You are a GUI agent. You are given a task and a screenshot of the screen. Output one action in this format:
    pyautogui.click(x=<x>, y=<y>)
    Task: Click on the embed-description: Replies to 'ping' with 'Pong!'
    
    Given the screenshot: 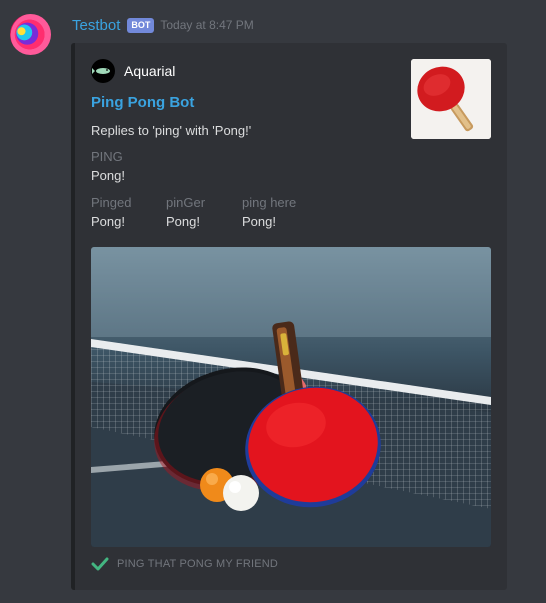 What is the action you would take?
    pyautogui.click(x=171, y=130)
    